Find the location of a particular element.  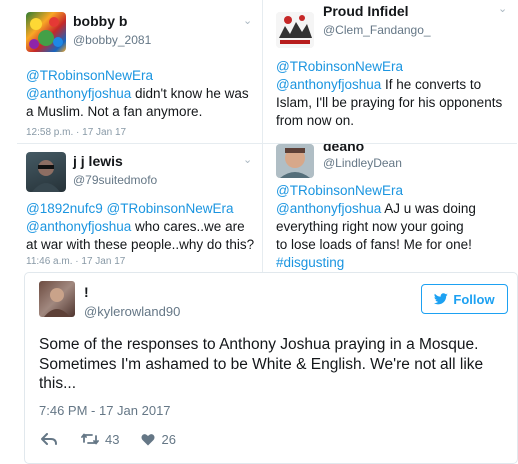

text-span: AJ u was doing is located at coordinates (428, 208).